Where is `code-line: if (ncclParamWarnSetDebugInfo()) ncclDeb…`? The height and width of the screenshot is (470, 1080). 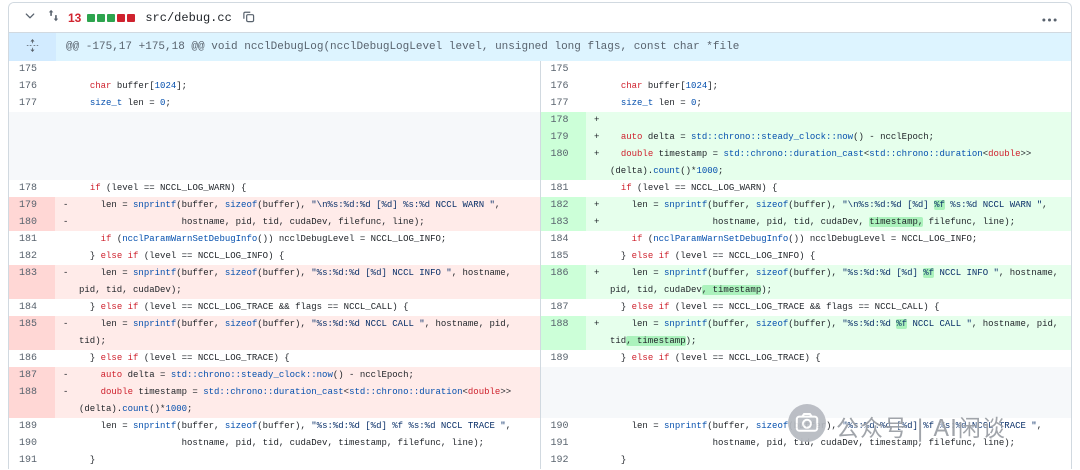
code-line: if (ncclParamWarnSetDebugInfo()) ncclDeb… is located at coordinates (273, 239).